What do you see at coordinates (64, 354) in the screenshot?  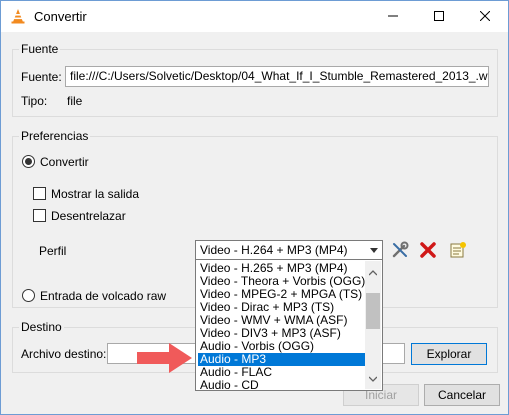 I see `destination-file-label: Archivo destino:` at bounding box center [64, 354].